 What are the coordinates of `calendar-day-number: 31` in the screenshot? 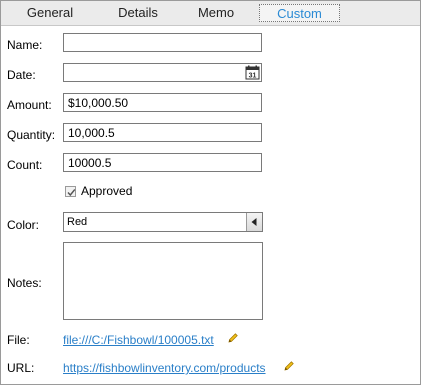 It's located at (253, 76).